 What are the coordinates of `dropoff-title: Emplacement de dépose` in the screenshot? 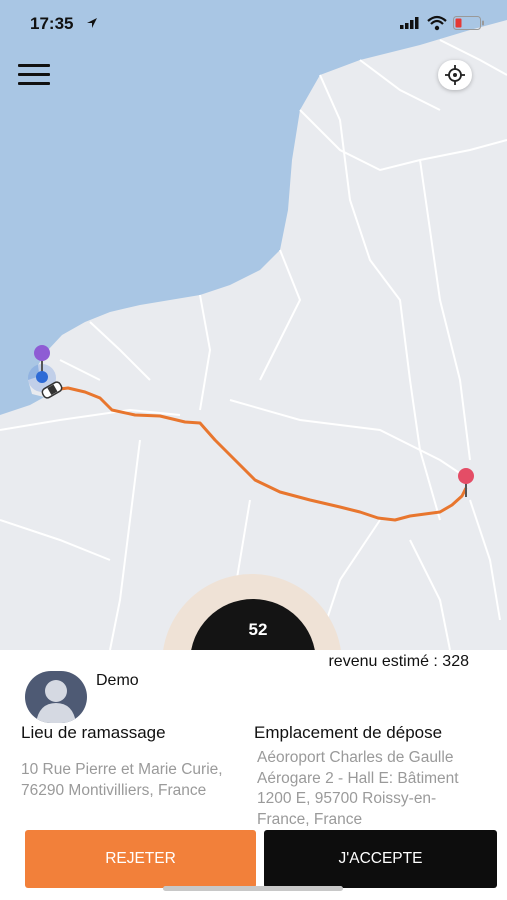 It's located at (348, 732).